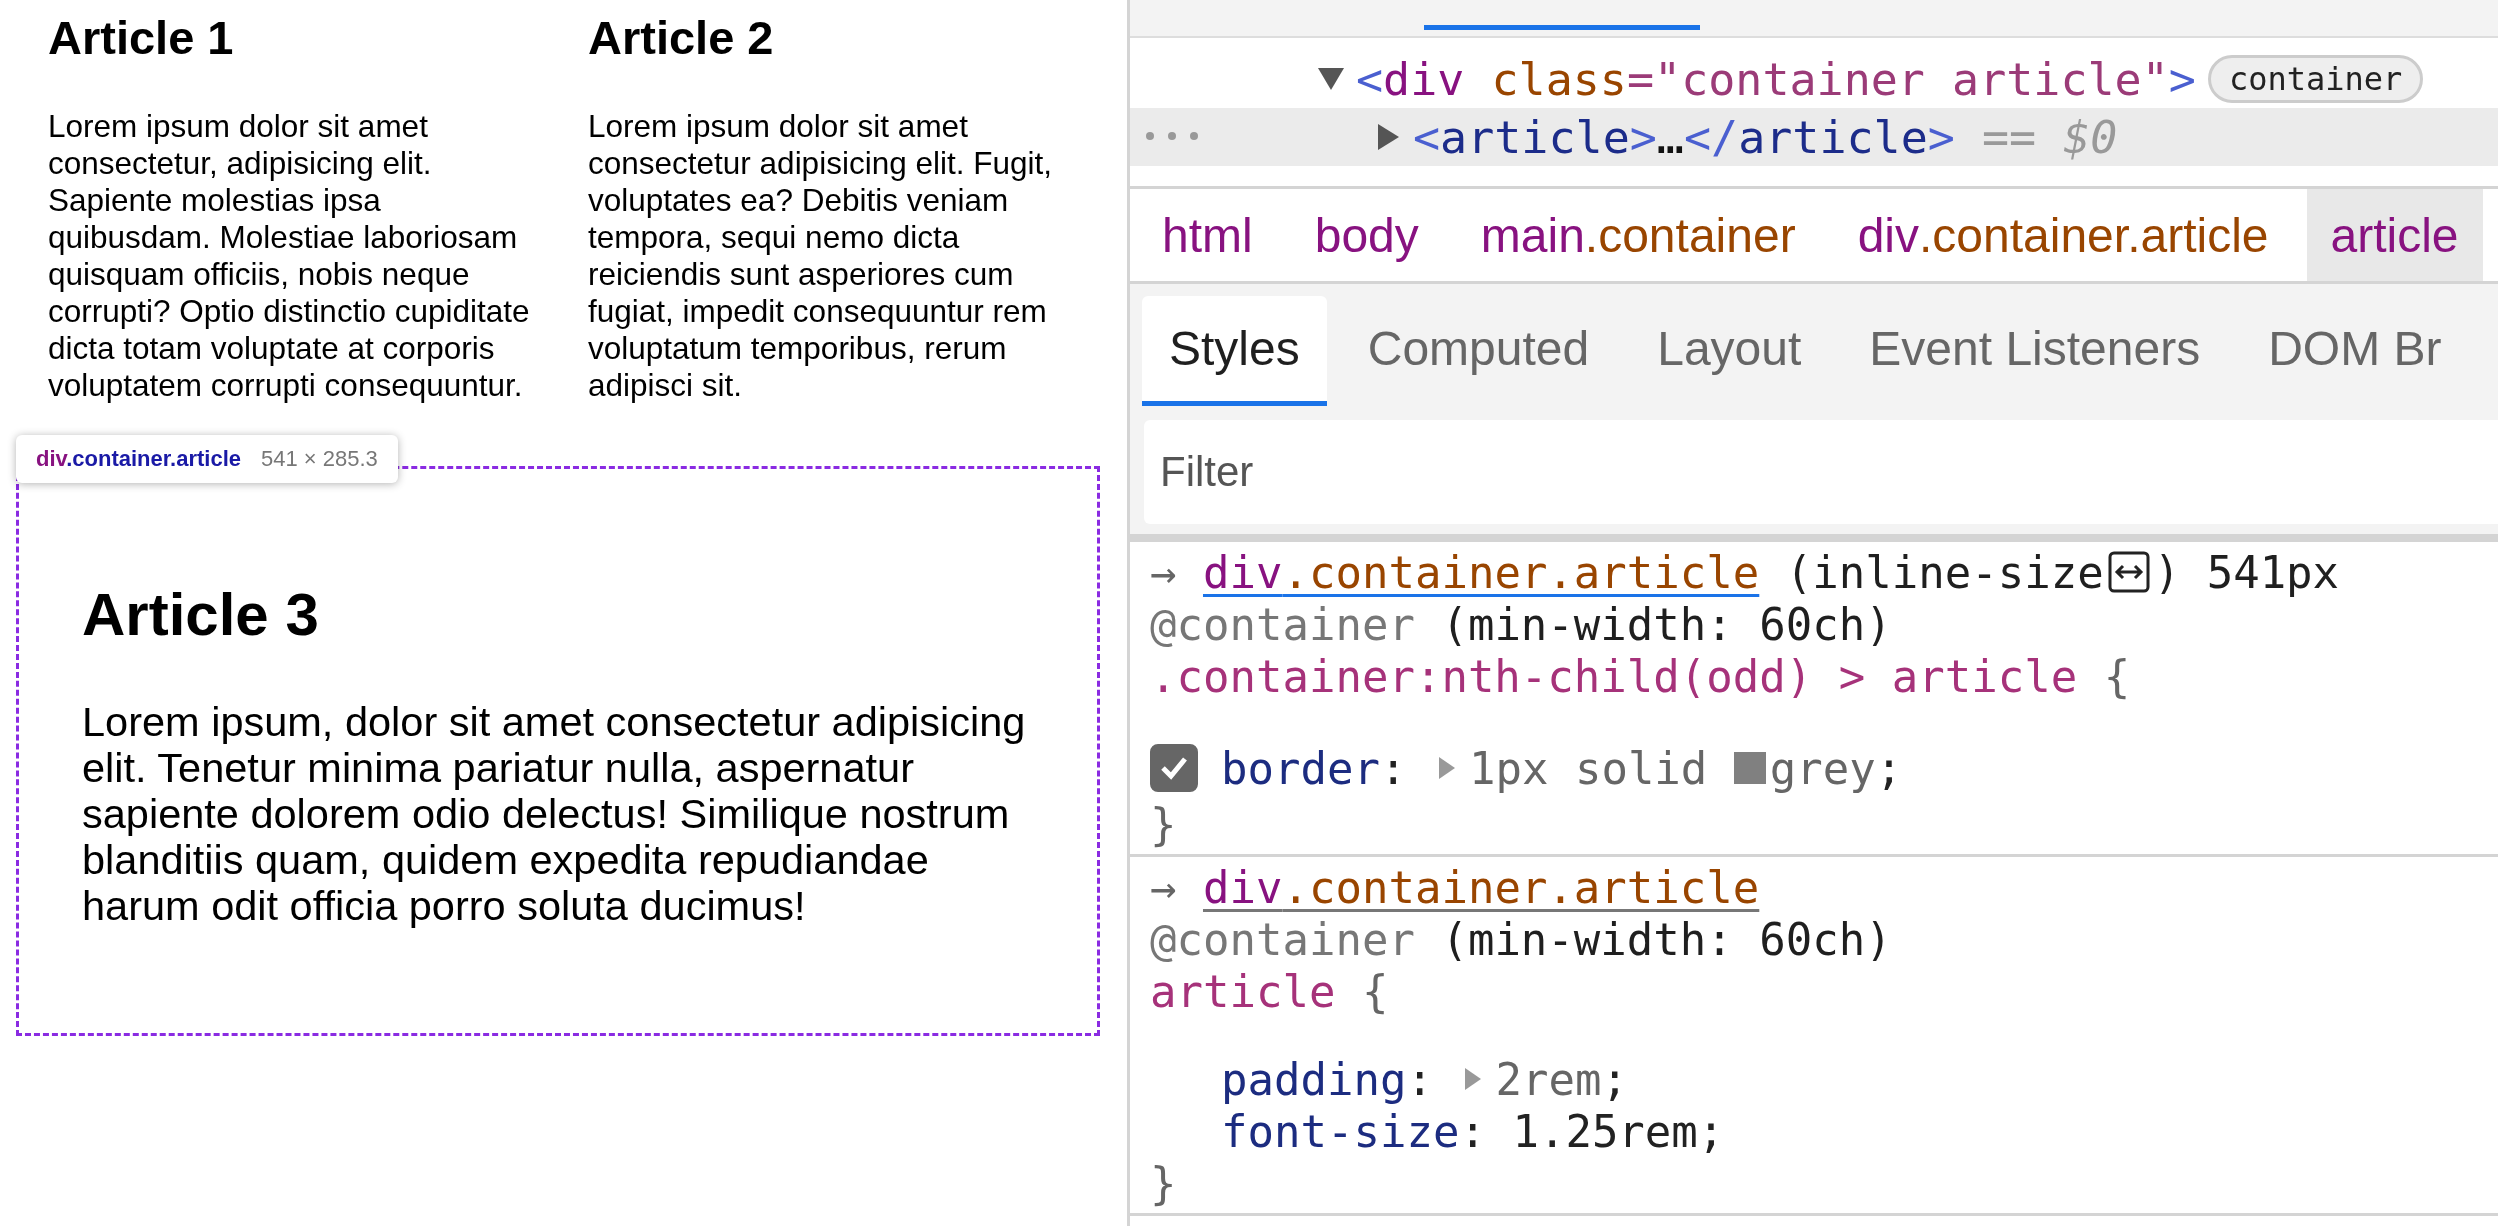 The image size is (2498, 1226). I want to click on console-reference: == $0, so click(2049, 137).